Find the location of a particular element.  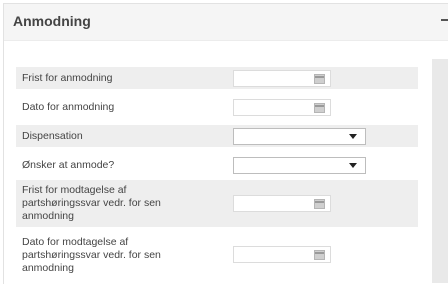

panel-header: Anmodning is located at coordinates (226, 22).